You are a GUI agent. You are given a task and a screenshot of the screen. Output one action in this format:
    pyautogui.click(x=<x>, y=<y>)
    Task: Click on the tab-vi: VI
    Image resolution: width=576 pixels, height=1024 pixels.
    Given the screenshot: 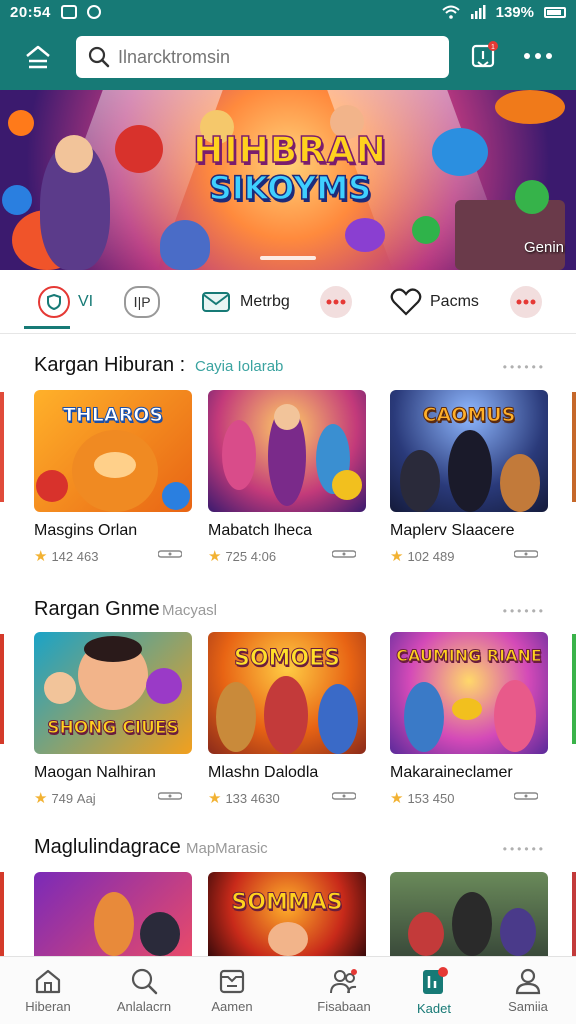 What is the action you would take?
    pyautogui.click(x=65, y=302)
    